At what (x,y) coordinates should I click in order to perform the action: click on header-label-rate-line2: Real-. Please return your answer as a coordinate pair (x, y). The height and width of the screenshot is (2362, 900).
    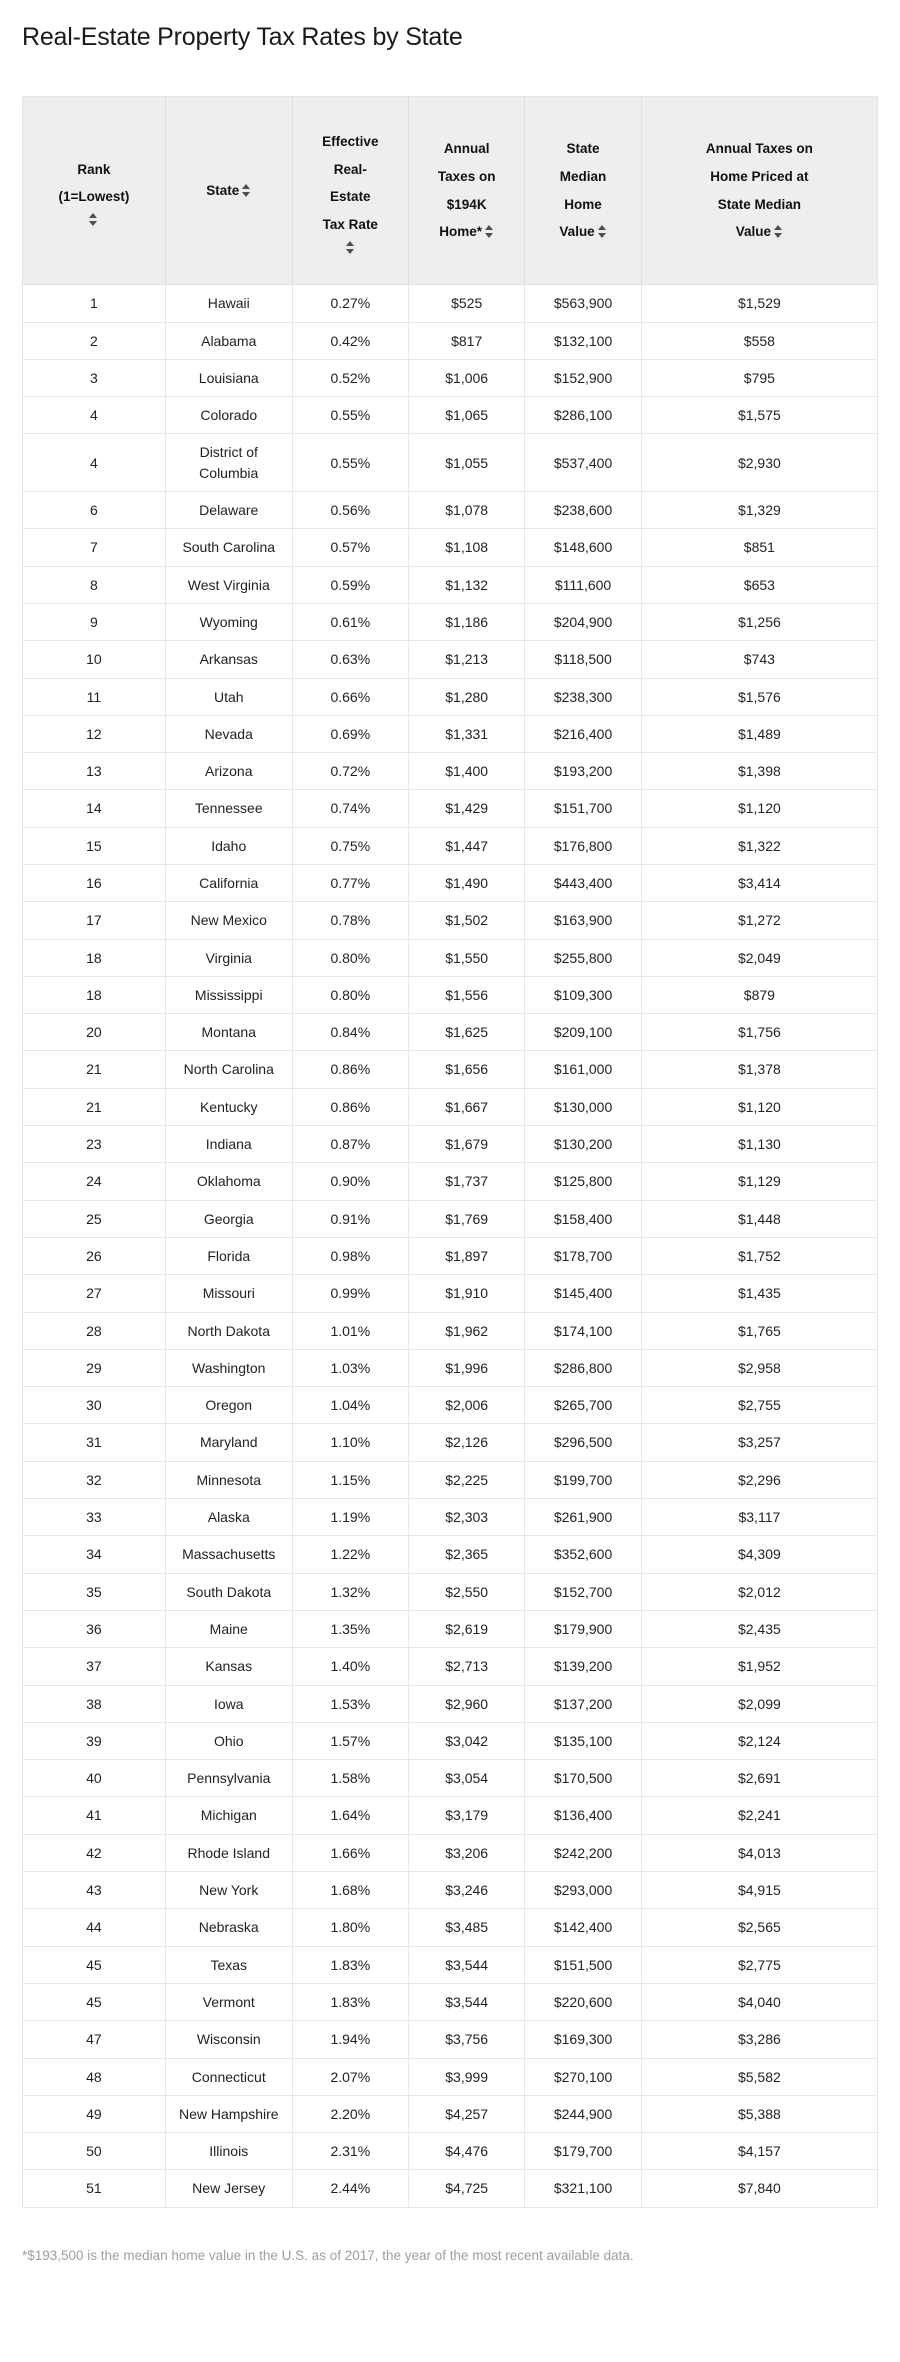
    Looking at the image, I should click on (350, 169).